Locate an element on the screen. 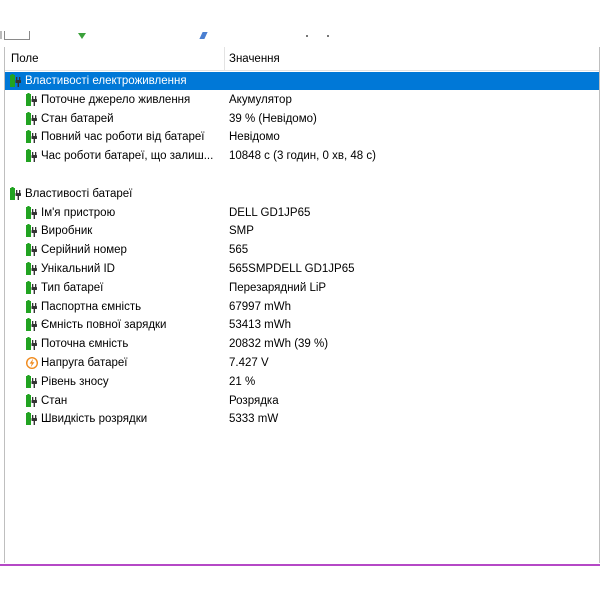  toolbar-button is located at coordinates (17, 35).